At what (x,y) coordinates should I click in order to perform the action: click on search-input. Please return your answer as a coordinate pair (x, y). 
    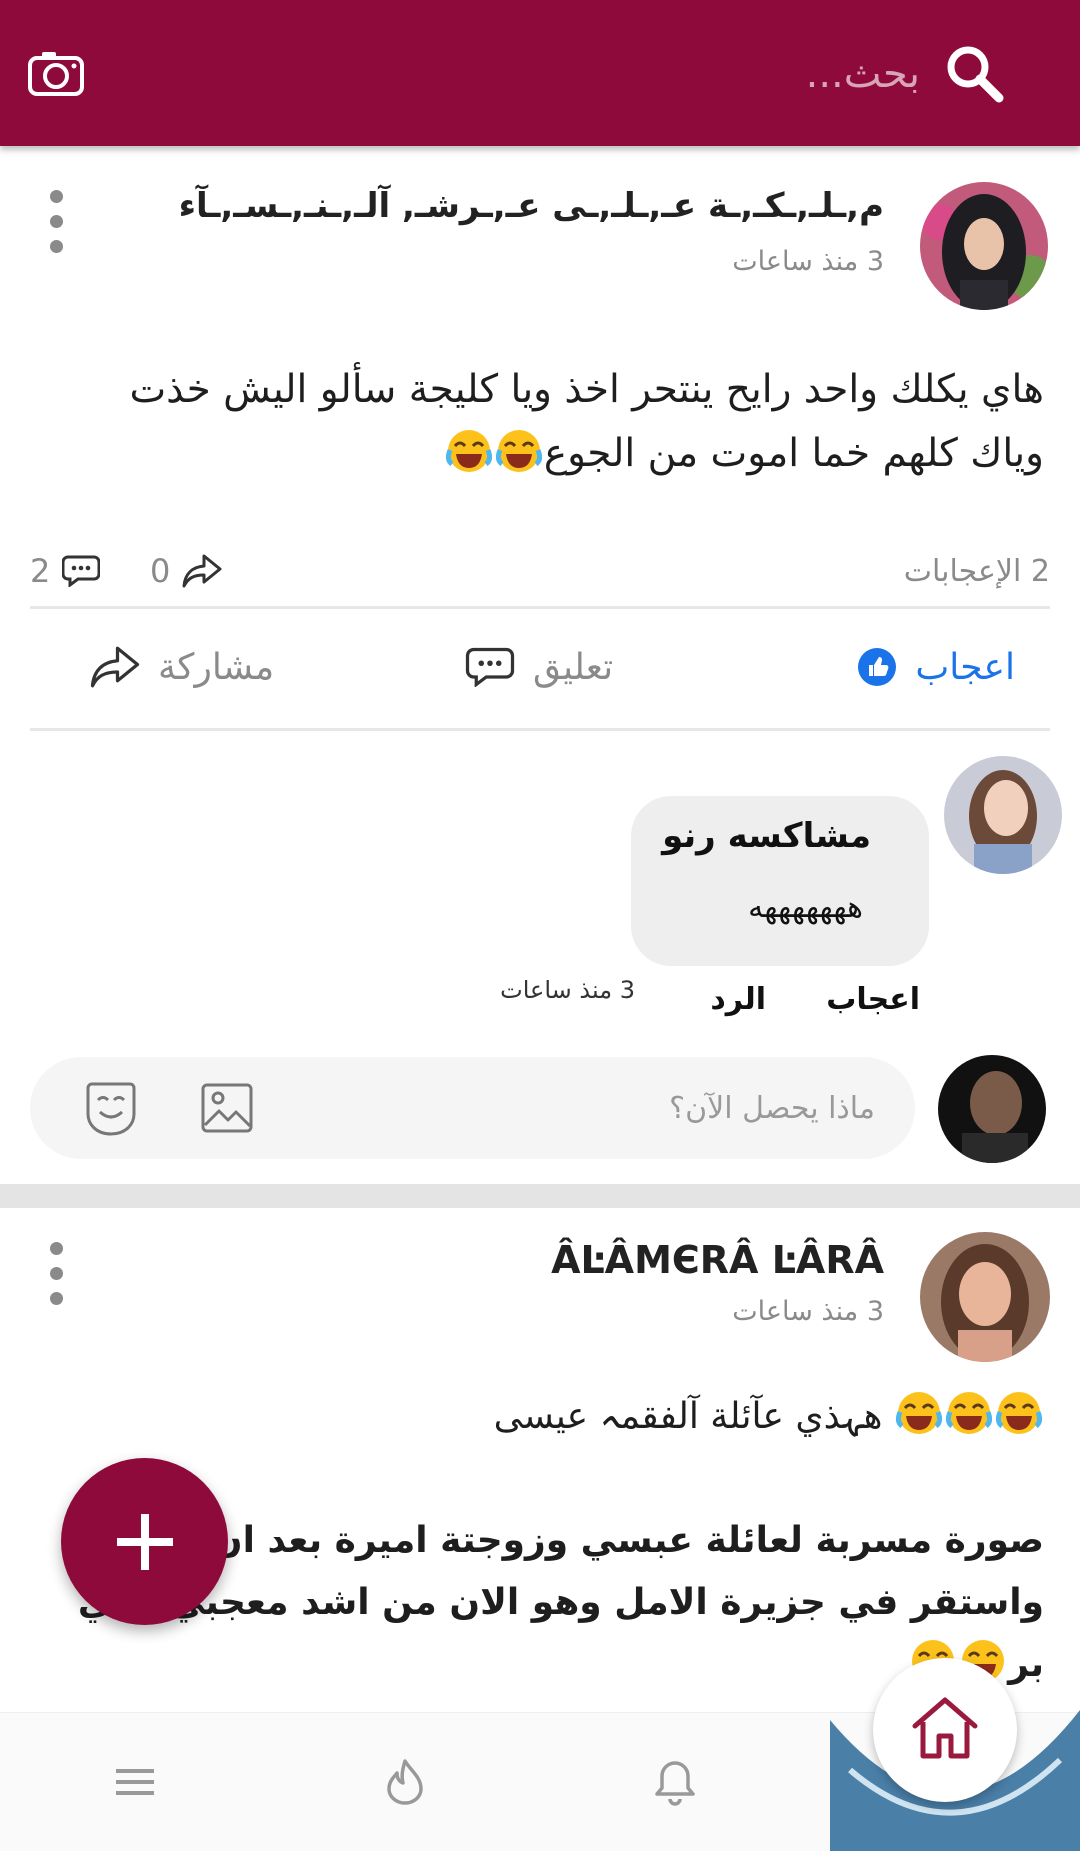
    Looking at the image, I should click on (670, 74).